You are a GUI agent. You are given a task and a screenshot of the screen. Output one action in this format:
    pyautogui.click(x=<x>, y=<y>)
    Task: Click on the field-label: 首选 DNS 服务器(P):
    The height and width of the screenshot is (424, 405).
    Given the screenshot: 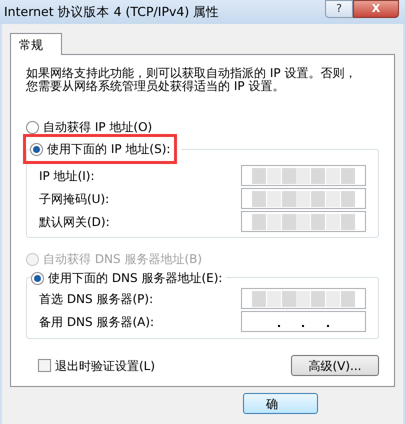 What is the action you would take?
    pyautogui.click(x=96, y=299)
    